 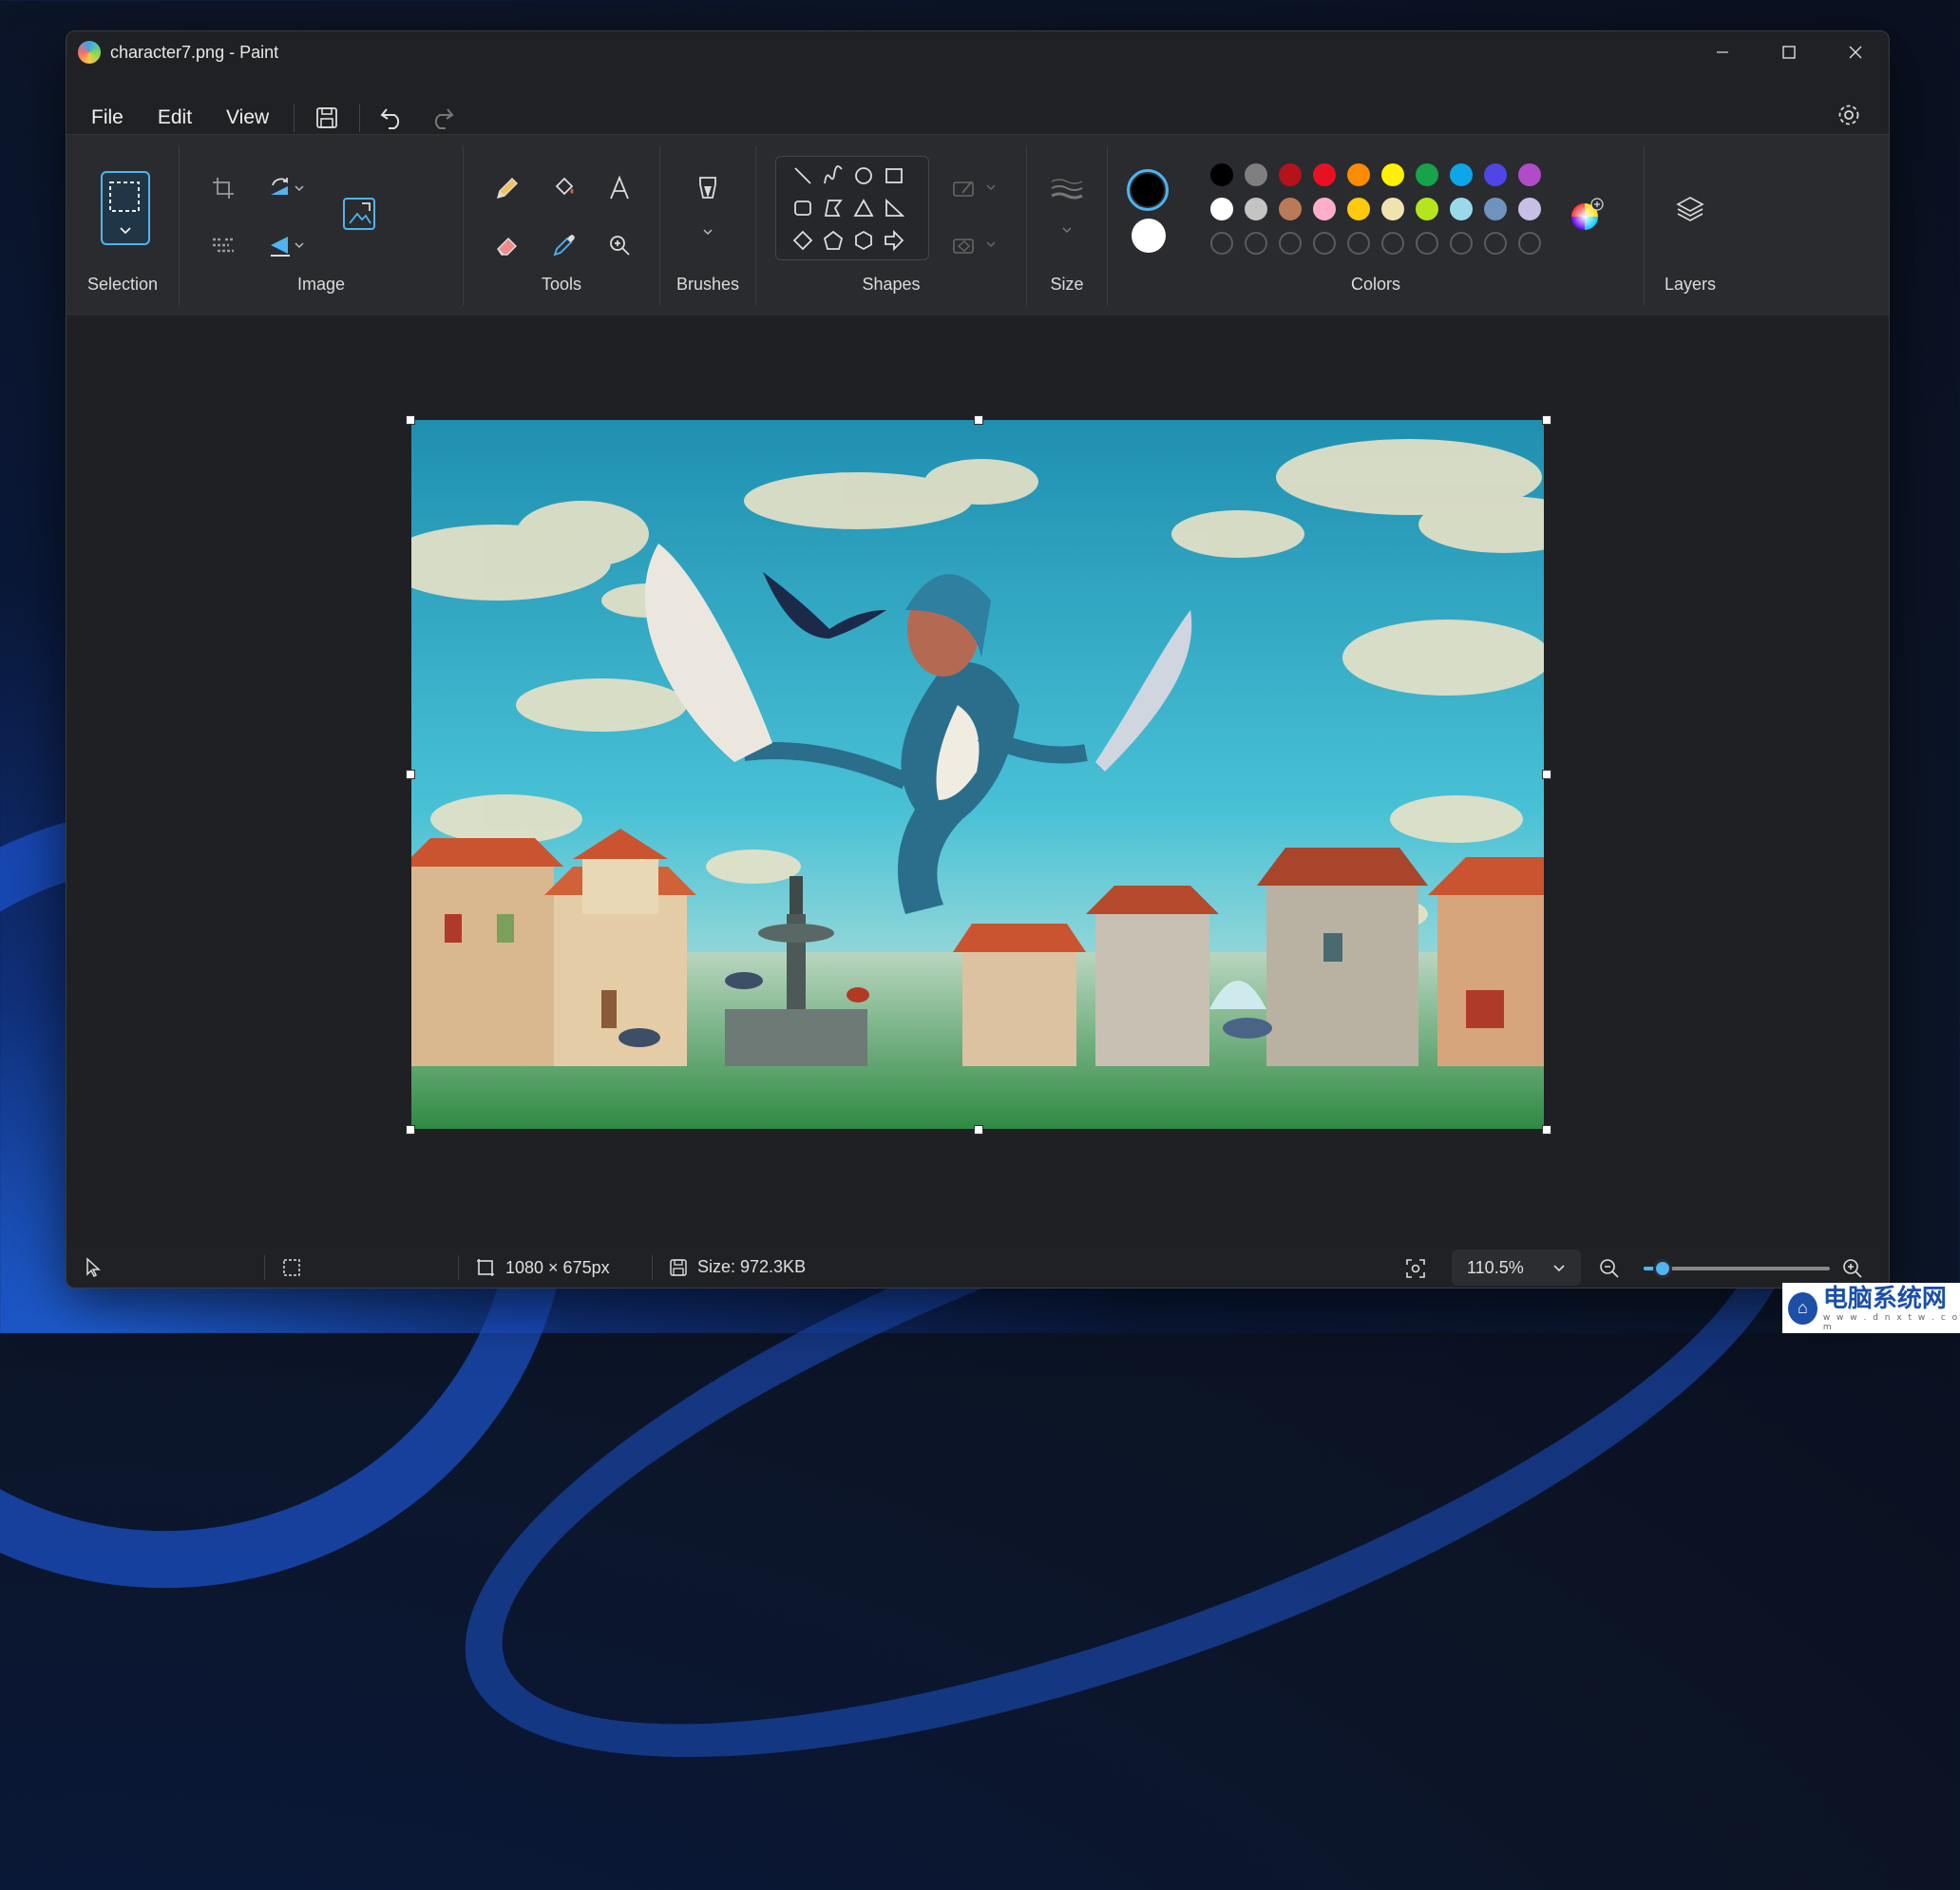 I want to click on canvas-size-indicator: 1080 × 675px, so click(x=542, y=1267).